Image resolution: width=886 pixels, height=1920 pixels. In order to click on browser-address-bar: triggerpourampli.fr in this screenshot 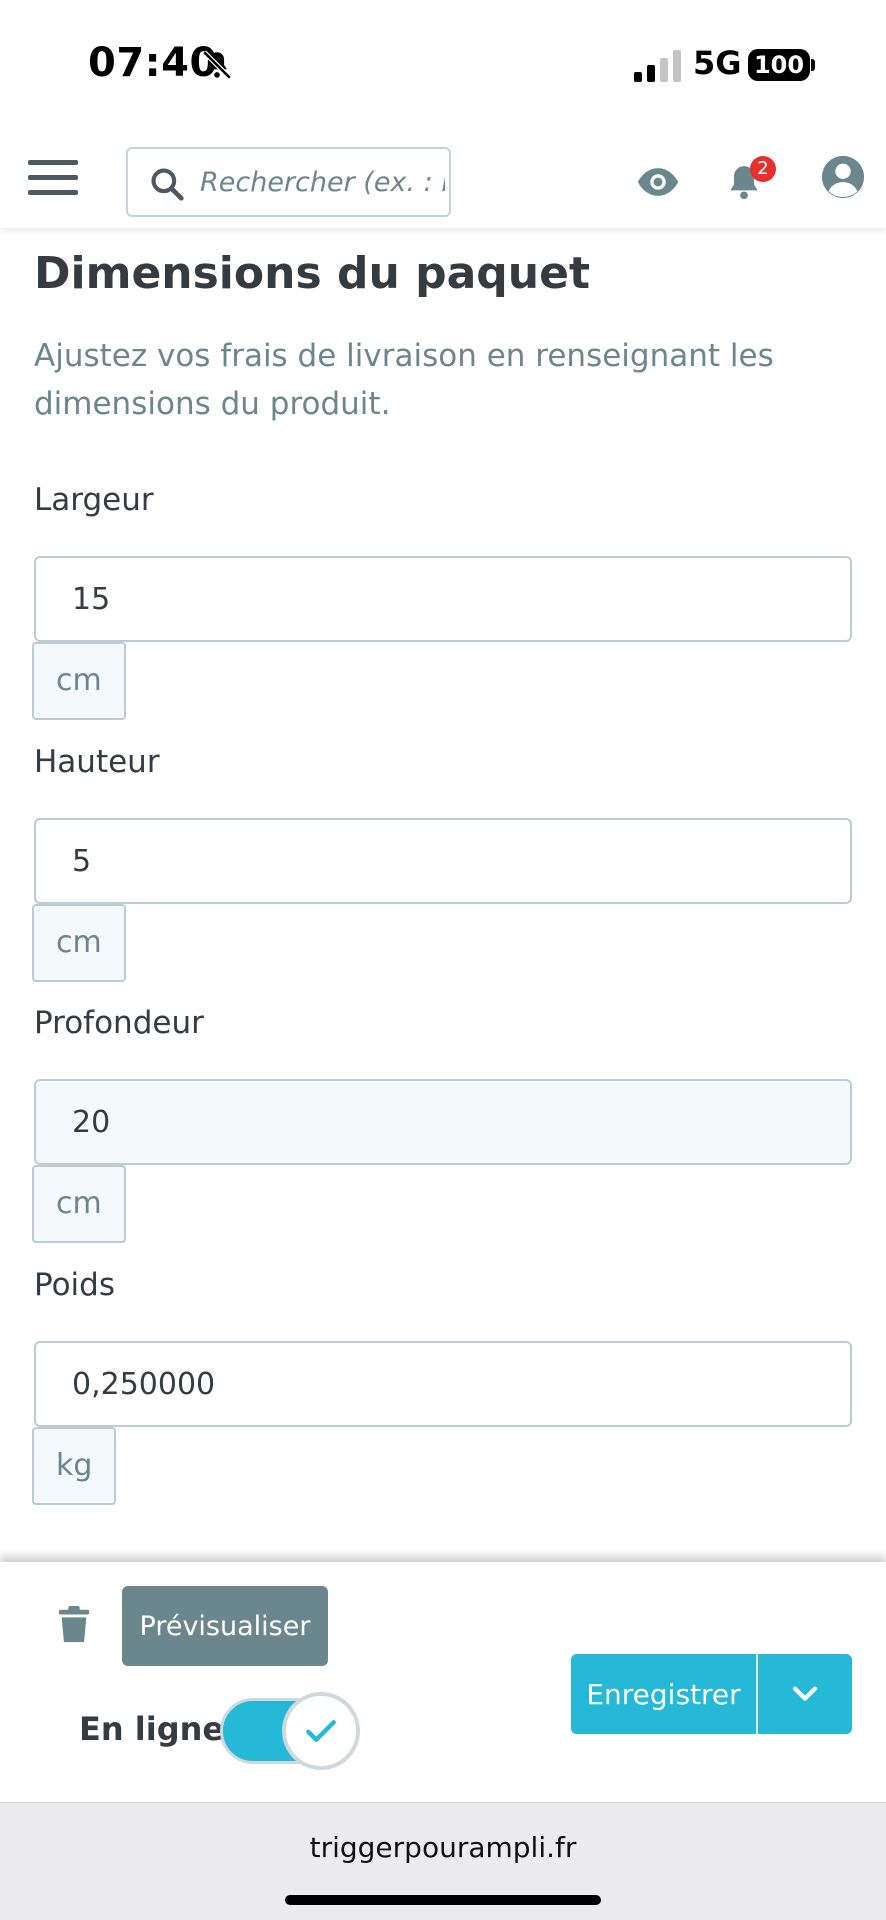, I will do `click(443, 1861)`.